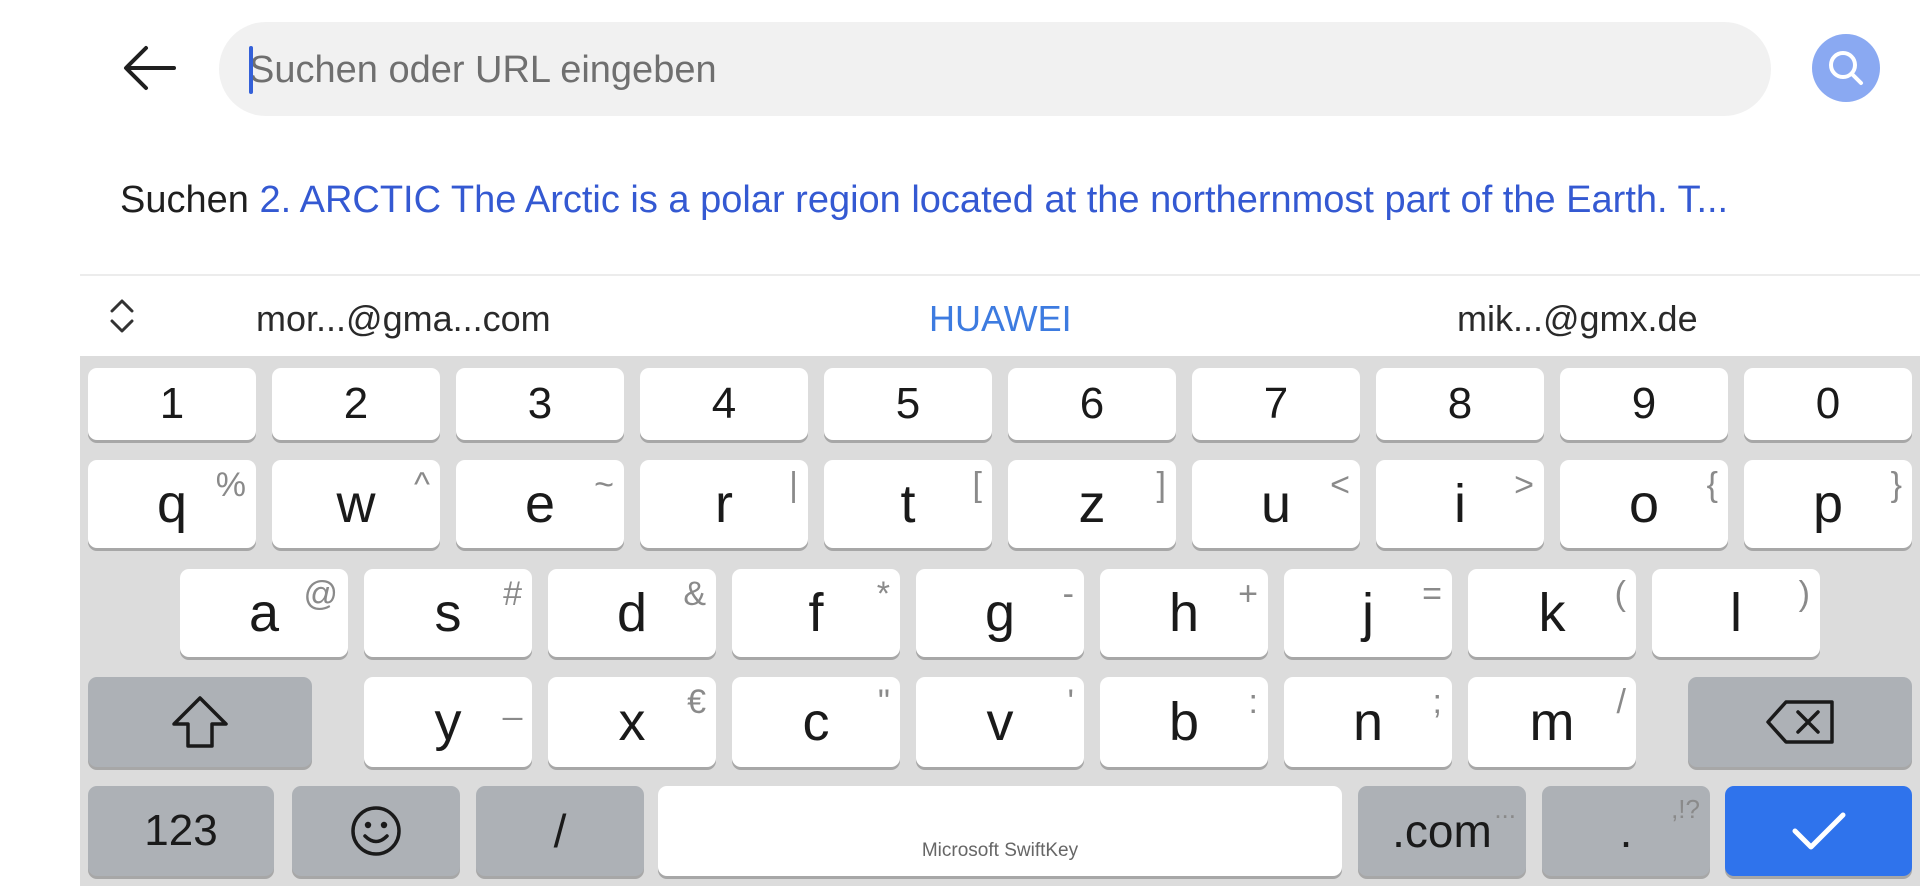  I want to click on key-b: b:, so click(1184, 722).